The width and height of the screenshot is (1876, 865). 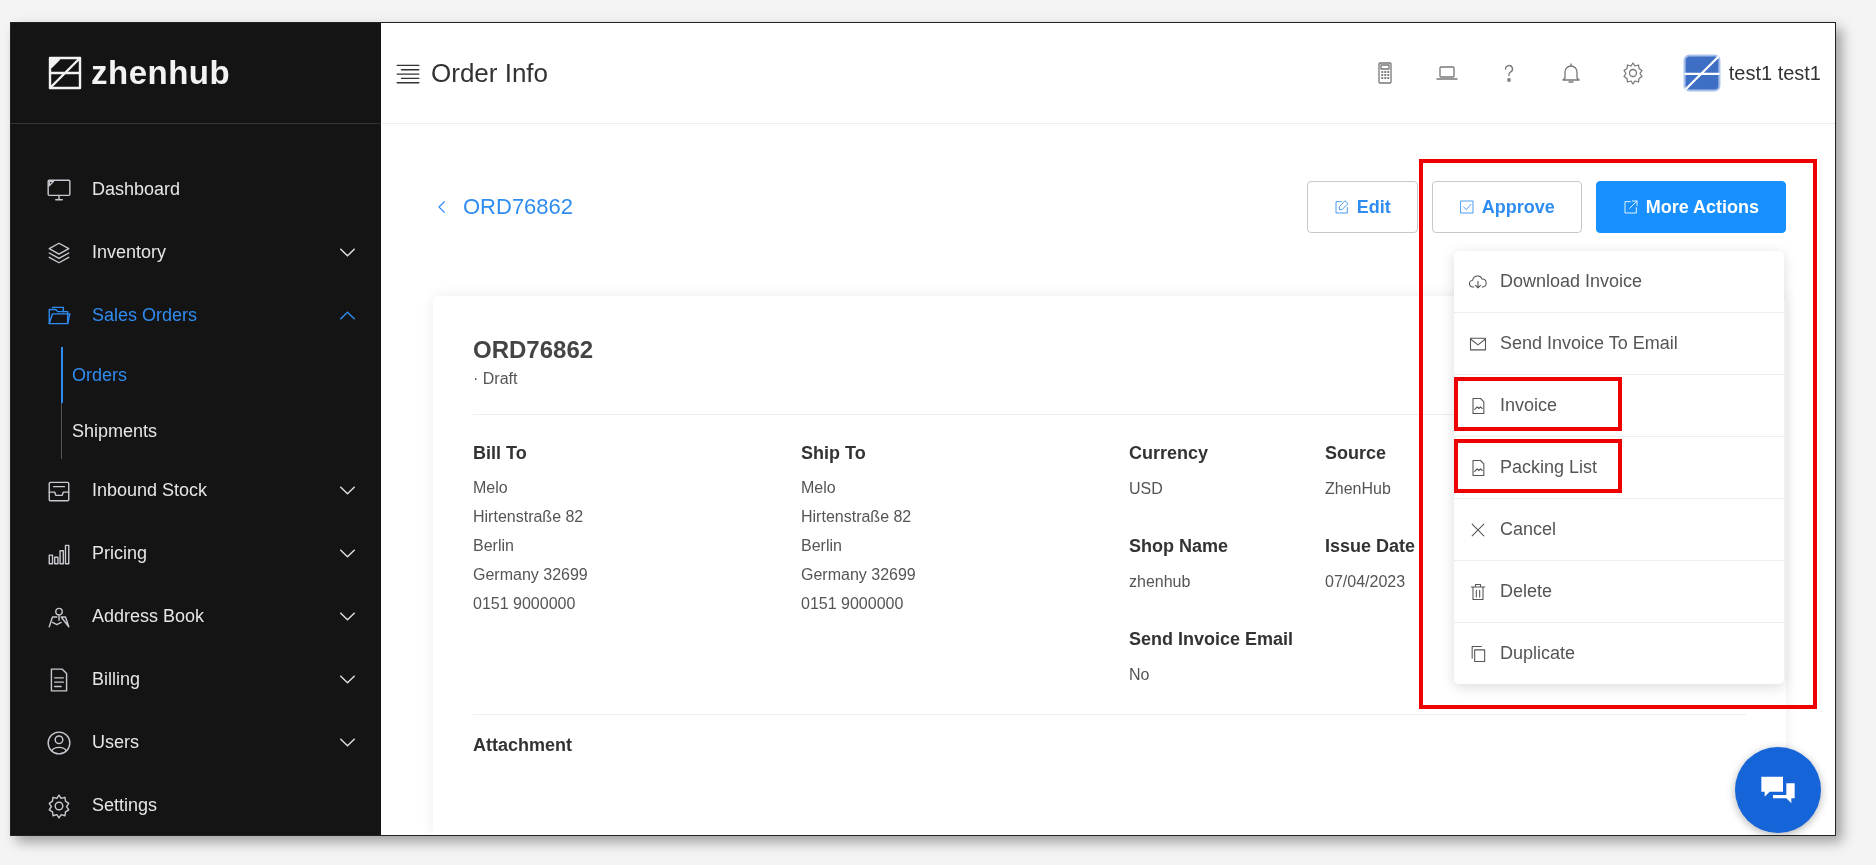 What do you see at coordinates (1356, 453) in the screenshot?
I see `field-label: Source` at bounding box center [1356, 453].